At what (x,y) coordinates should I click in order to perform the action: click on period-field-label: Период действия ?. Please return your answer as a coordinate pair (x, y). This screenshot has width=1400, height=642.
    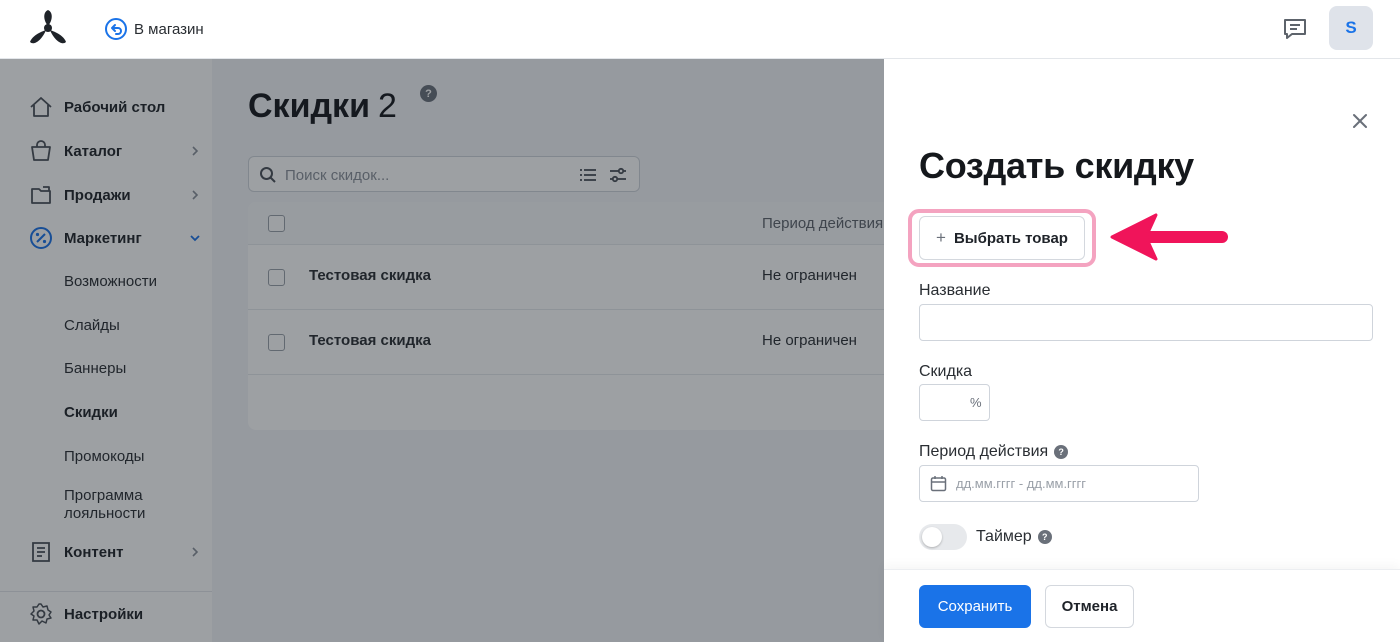
    Looking at the image, I should click on (994, 452).